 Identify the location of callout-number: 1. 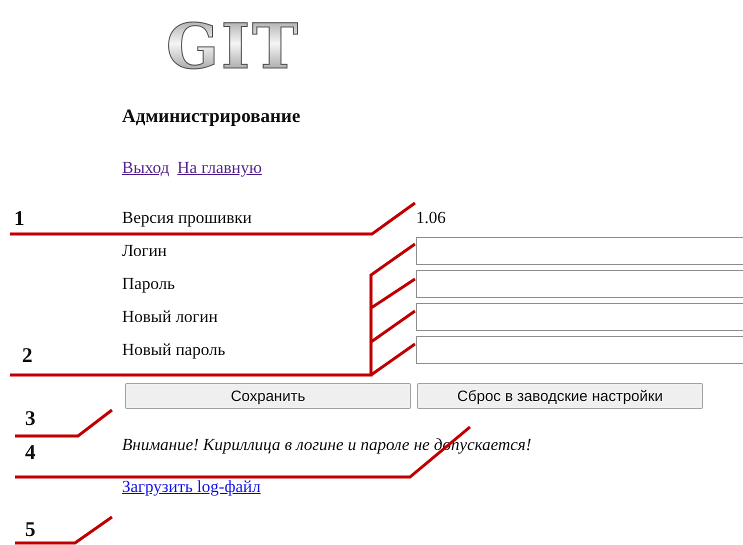
(19, 218).